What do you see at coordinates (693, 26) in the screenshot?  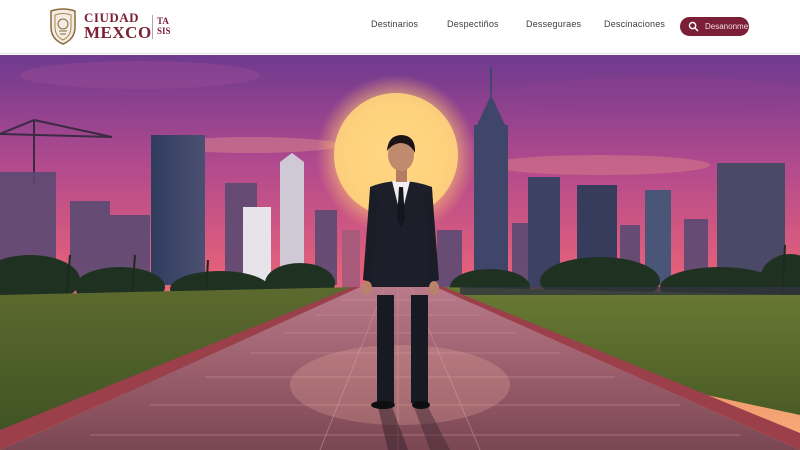 I see `search-icon` at bounding box center [693, 26].